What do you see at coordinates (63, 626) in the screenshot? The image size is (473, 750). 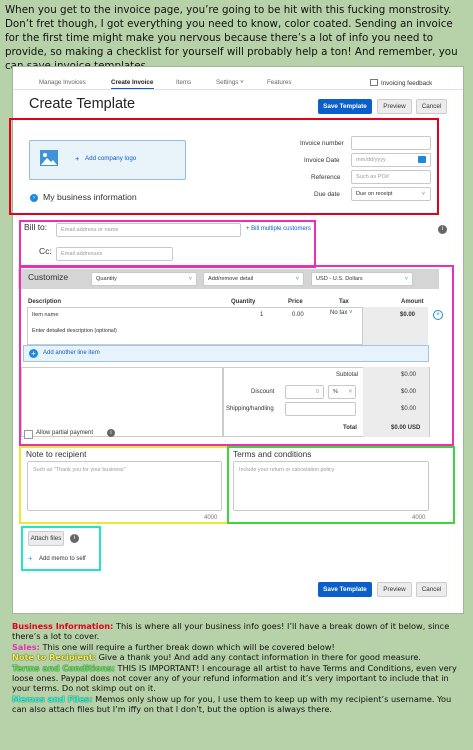 I see `legend-business-key: Business Information:` at bounding box center [63, 626].